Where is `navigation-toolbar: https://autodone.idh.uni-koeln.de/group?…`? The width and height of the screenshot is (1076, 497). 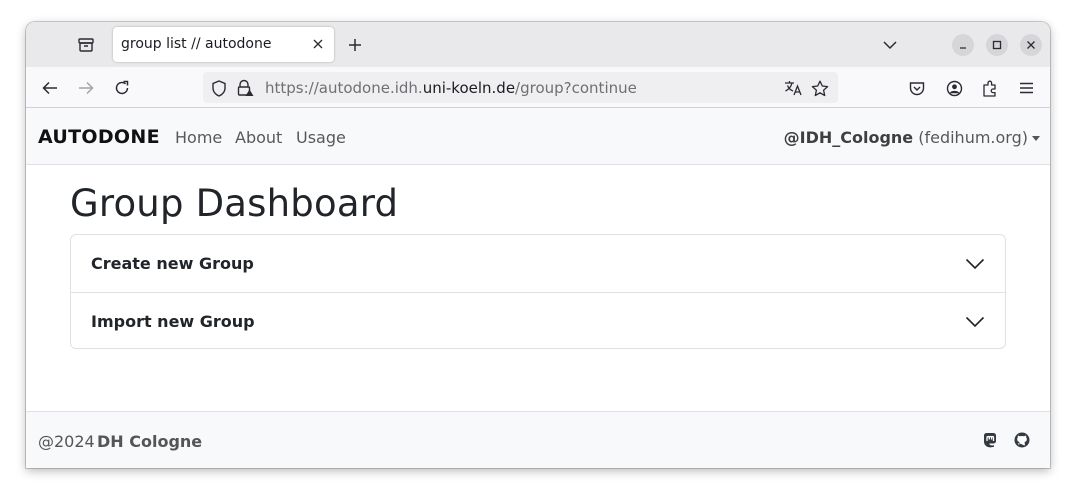 navigation-toolbar: https://autodone.idh.uni-koeln.de/group?… is located at coordinates (538, 87).